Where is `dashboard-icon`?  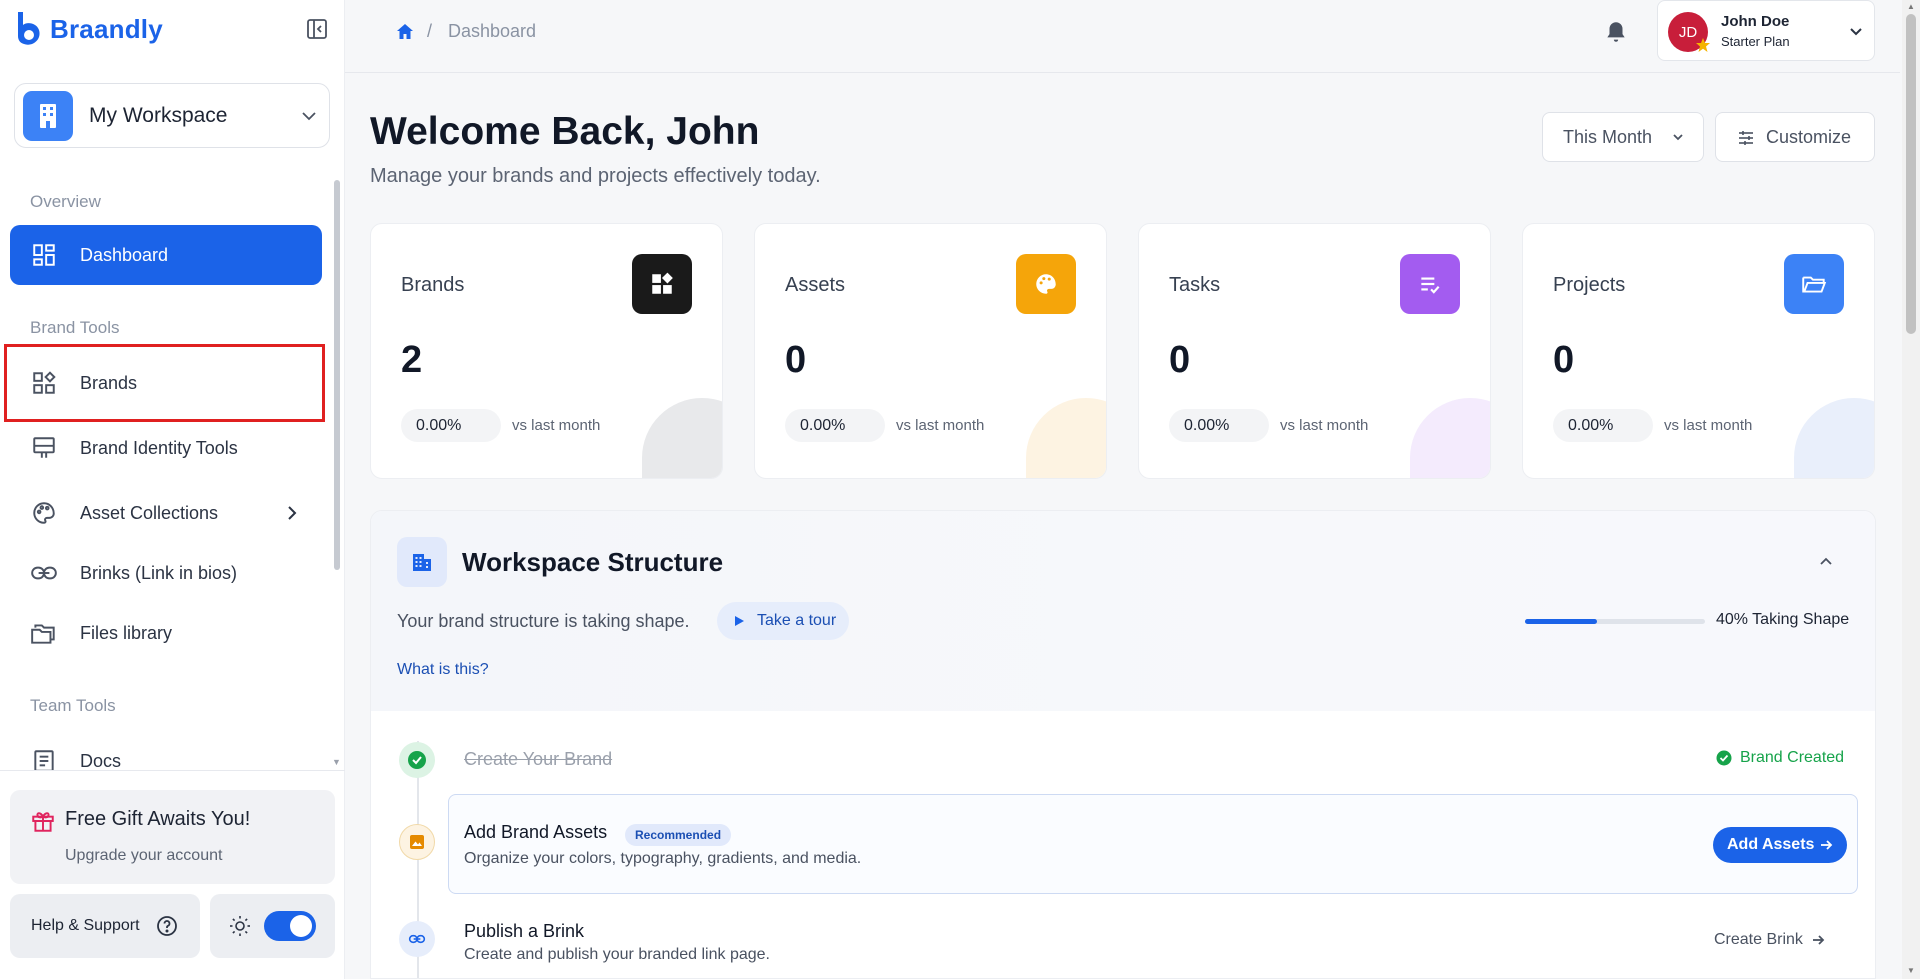
dashboard-icon is located at coordinates (44, 255).